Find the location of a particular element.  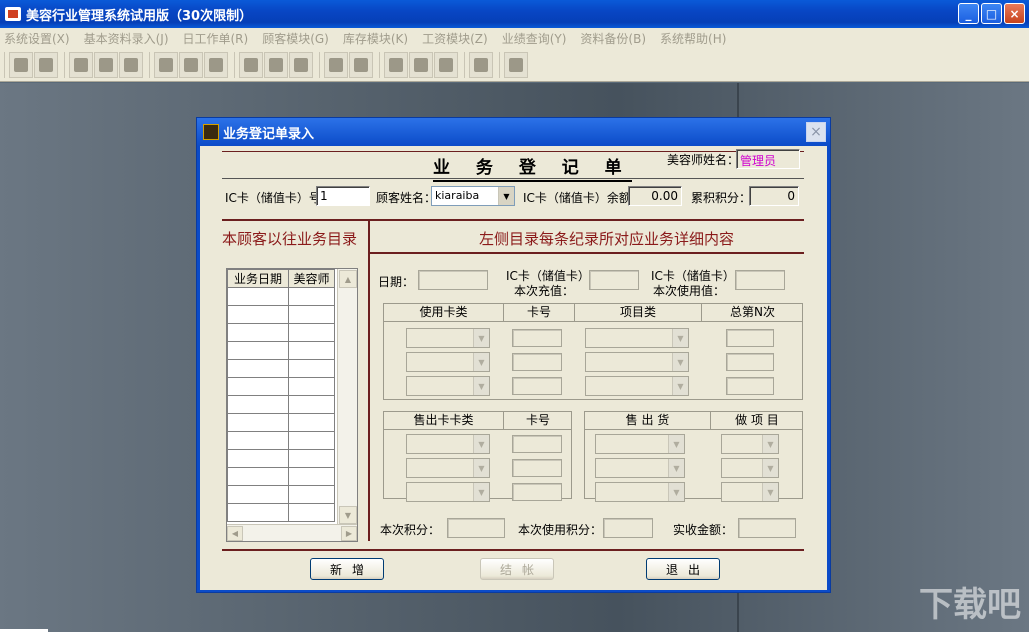

minimize-button: _ is located at coordinates (968, 13).